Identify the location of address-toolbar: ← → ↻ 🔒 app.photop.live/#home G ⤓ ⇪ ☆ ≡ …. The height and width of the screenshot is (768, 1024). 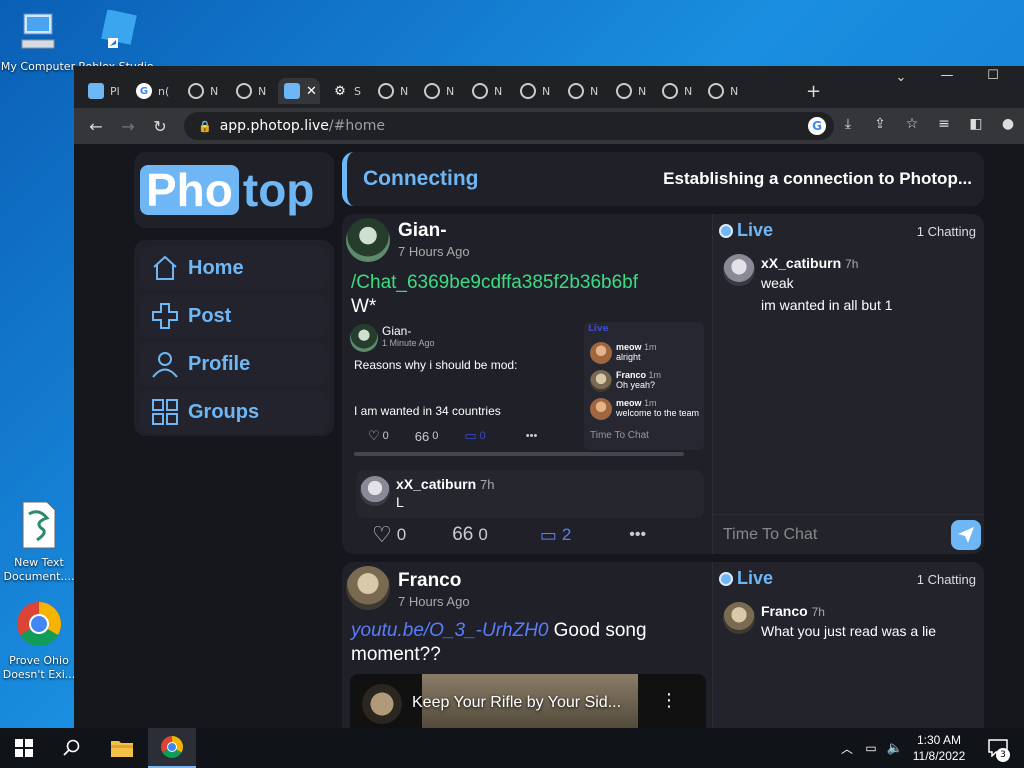
(549, 126).